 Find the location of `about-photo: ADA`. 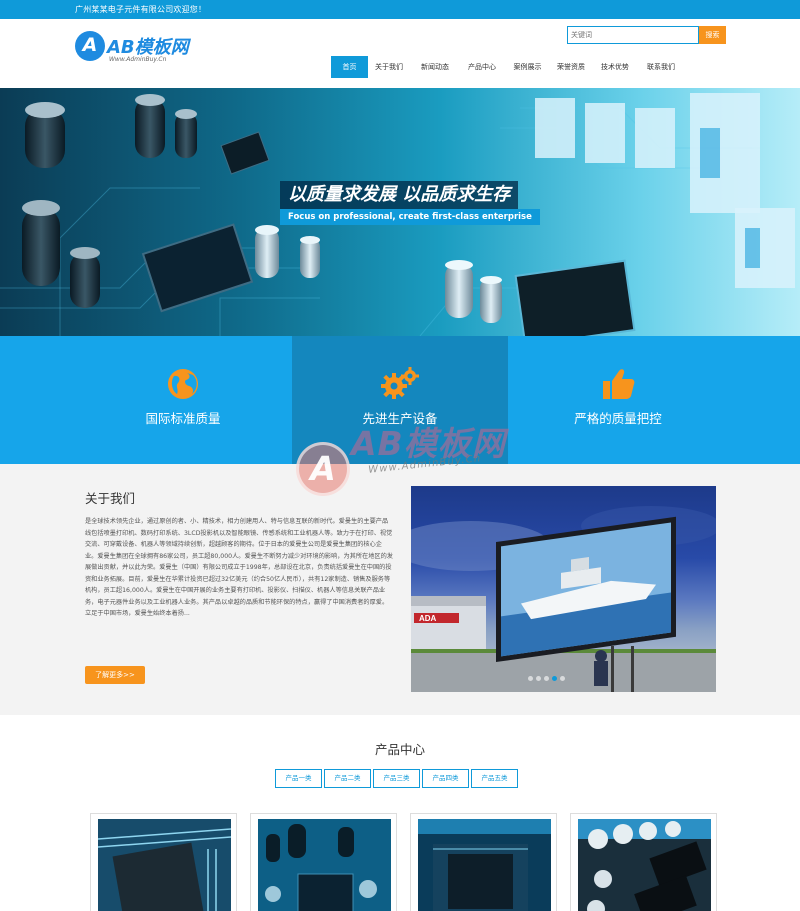

about-photo: ADA is located at coordinates (563, 589).